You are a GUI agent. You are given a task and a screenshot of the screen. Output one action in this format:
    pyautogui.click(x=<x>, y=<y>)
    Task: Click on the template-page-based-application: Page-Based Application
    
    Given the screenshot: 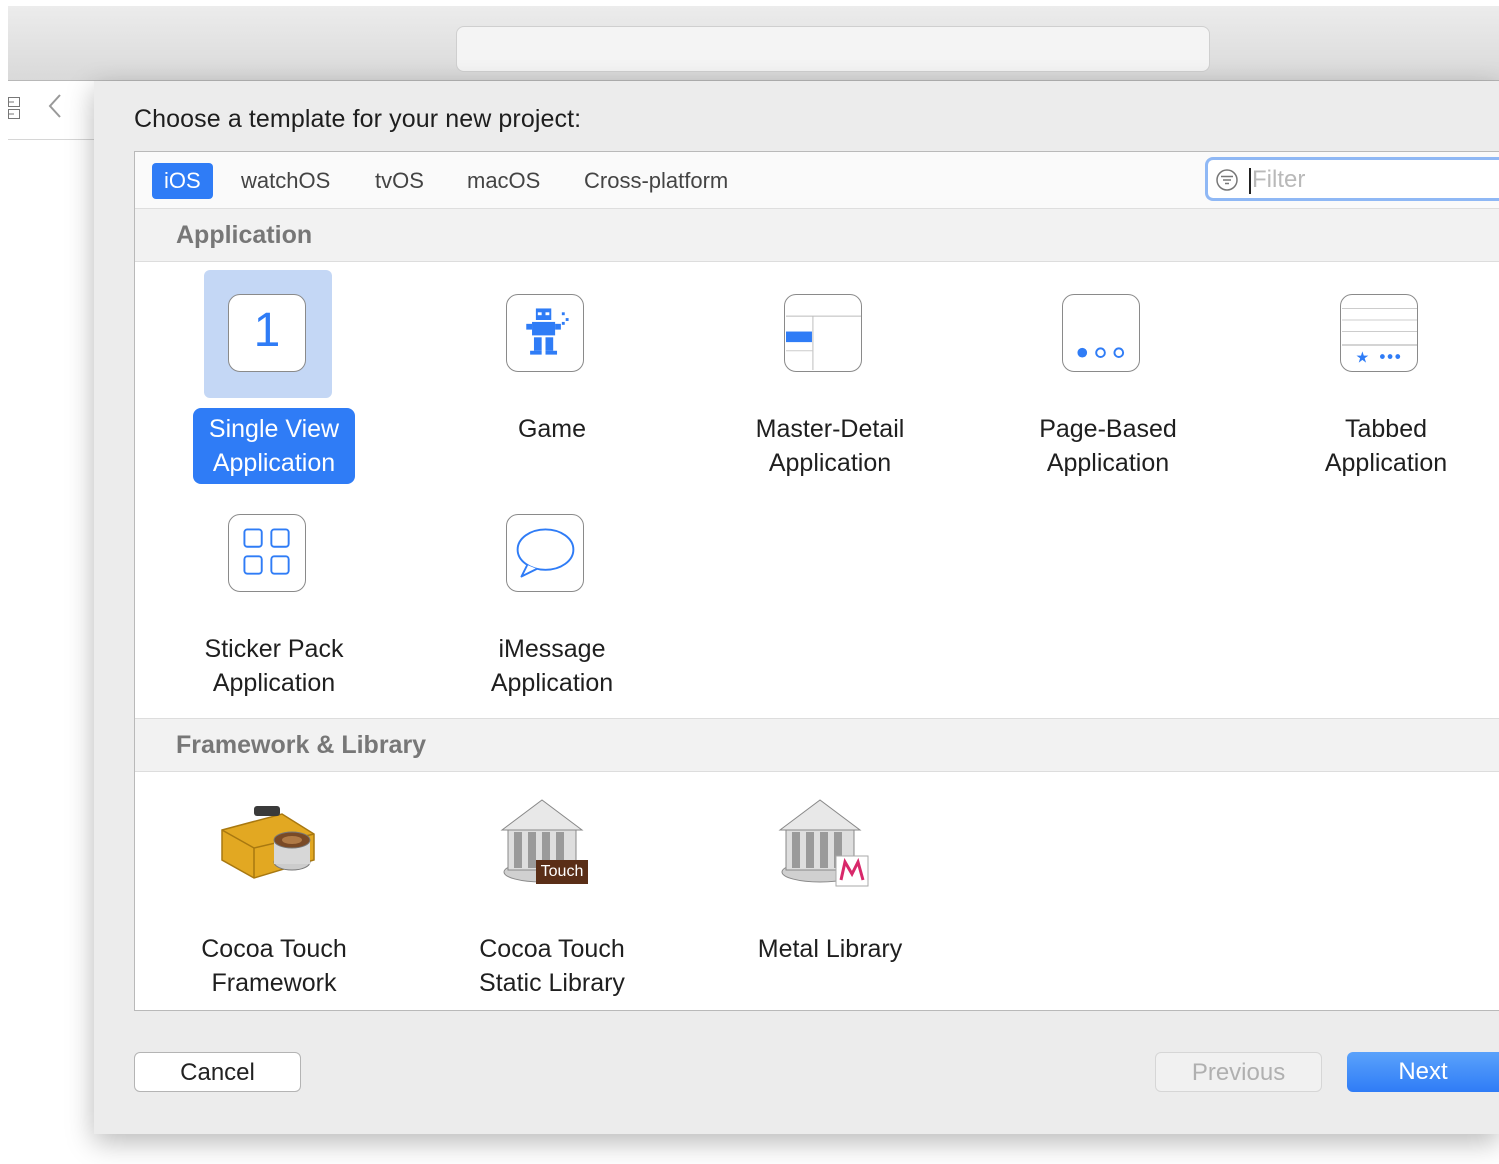 What is the action you would take?
    pyautogui.click(x=1108, y=375)
    